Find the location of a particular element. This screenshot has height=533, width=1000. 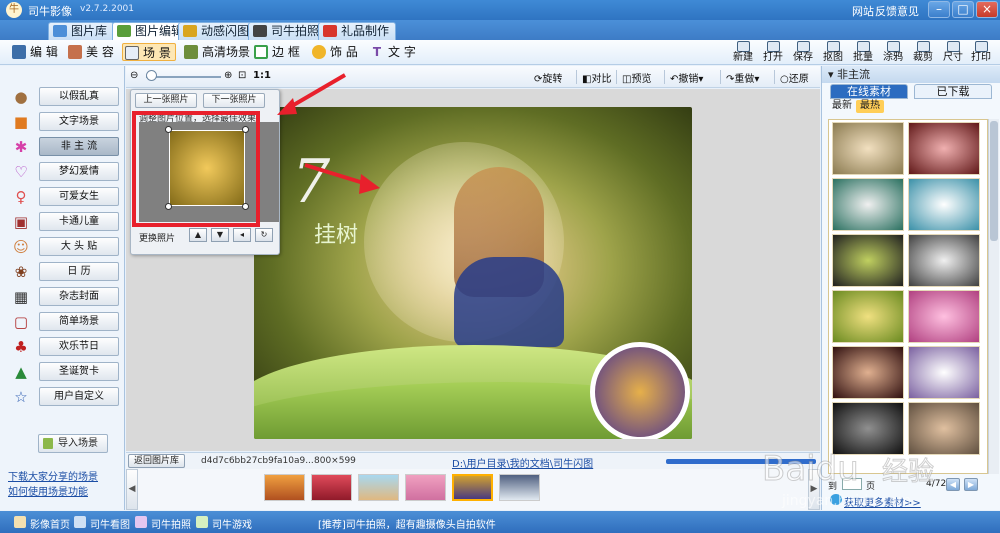

batch-button: 批量 is located at coordinates (863, 52).